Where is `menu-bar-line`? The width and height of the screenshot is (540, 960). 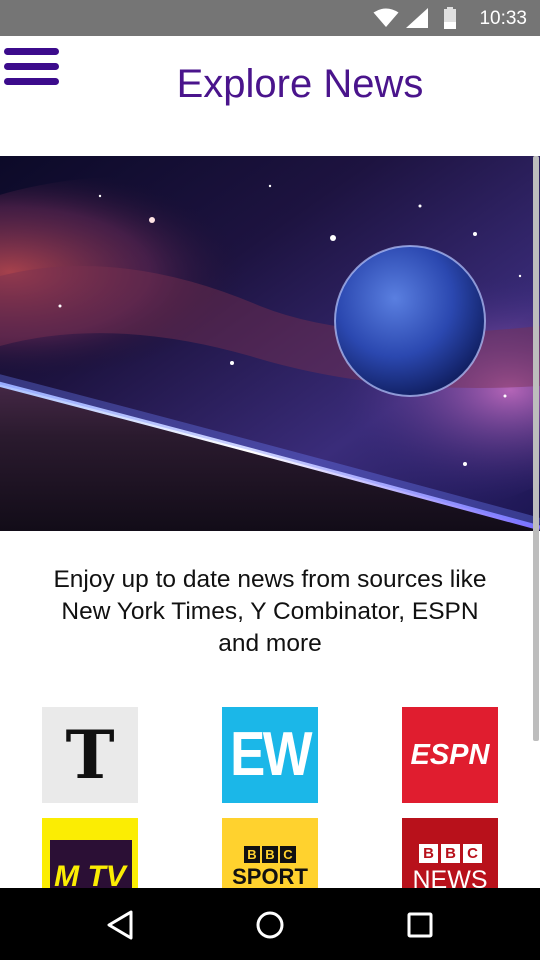 menu-bar-line is located at coordinates (31, 51).